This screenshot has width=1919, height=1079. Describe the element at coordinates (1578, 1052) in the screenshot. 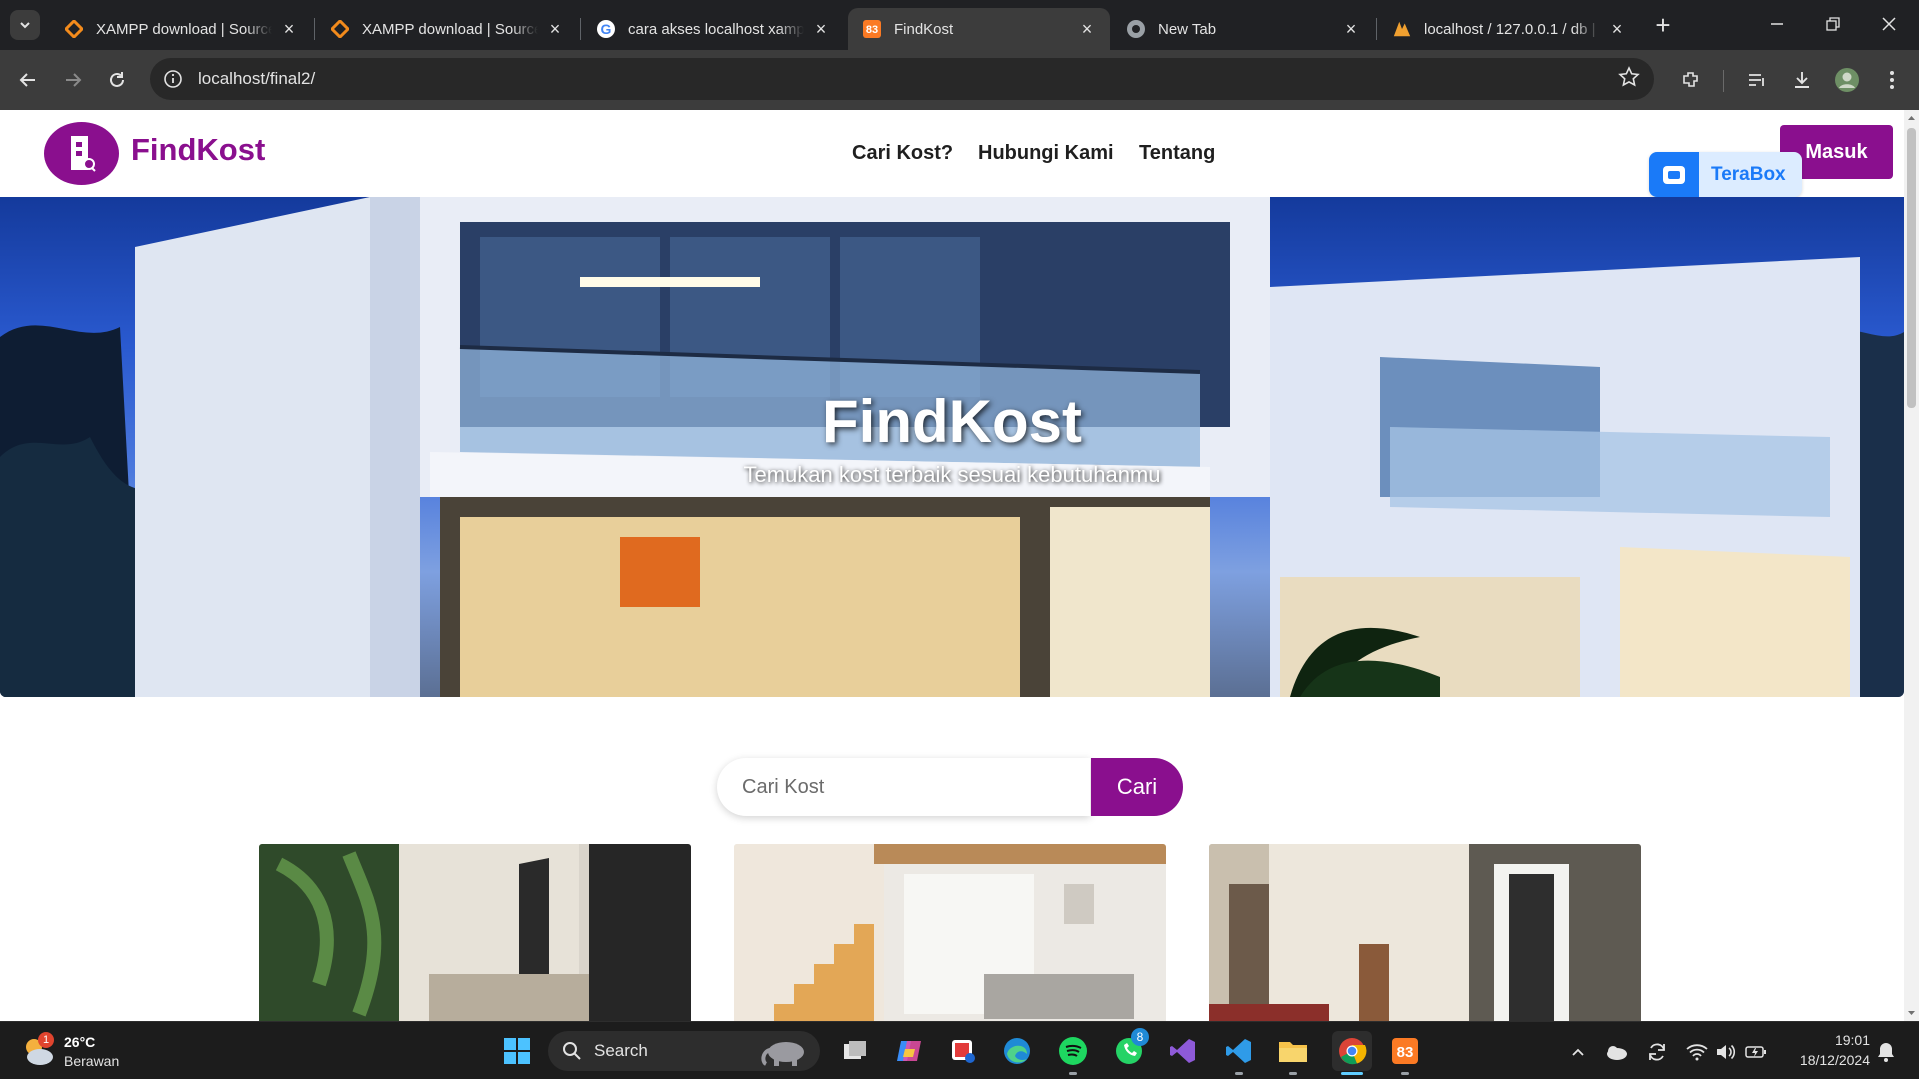

I see `show-hidden-icons-button` at that location.